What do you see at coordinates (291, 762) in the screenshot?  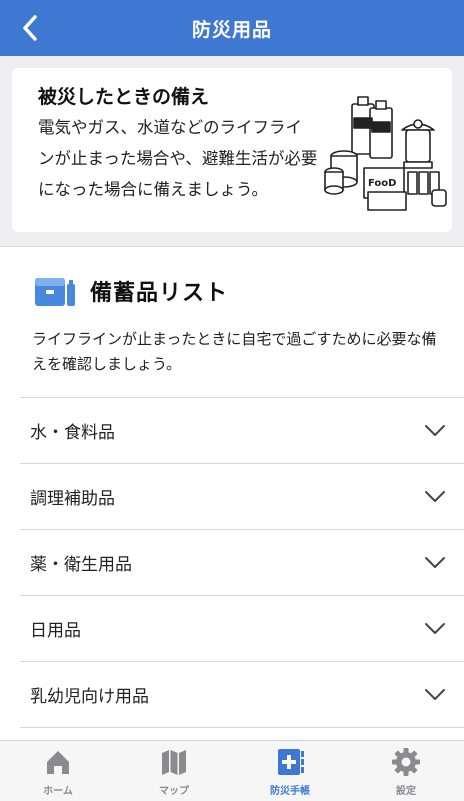 I see `handbook-icon` at bounding box center [291, 762].